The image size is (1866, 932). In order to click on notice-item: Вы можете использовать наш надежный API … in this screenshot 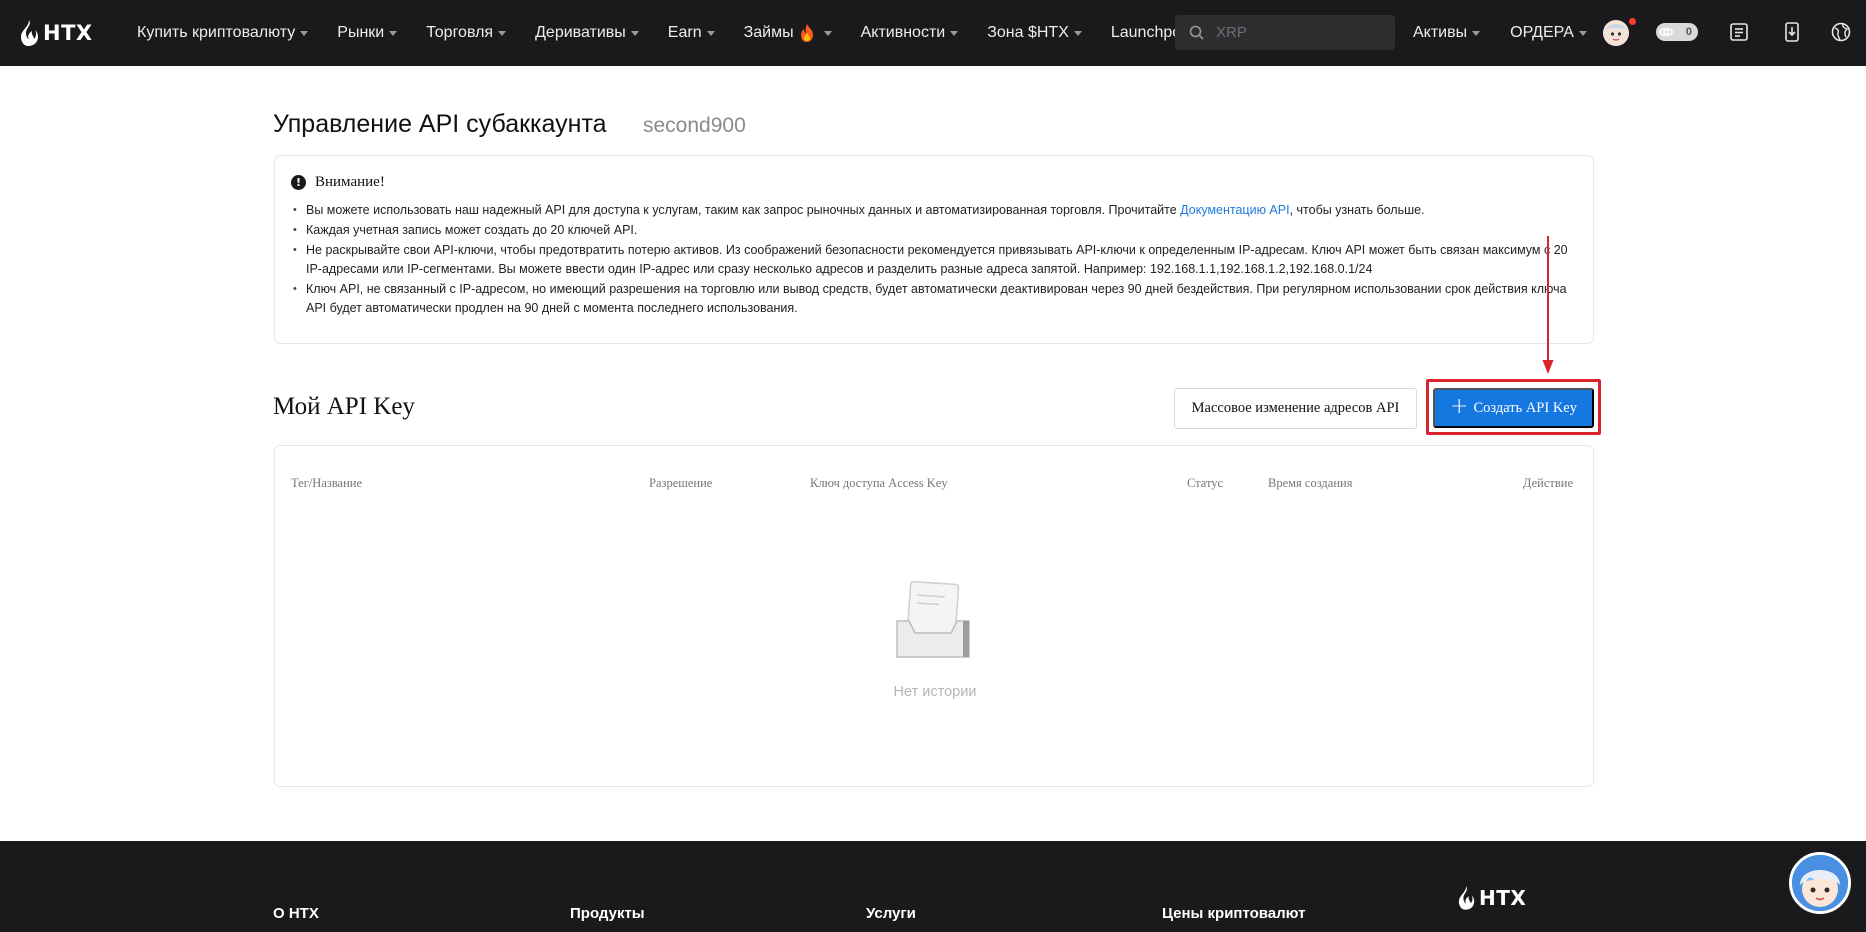, I will do `click(934, 210)`.